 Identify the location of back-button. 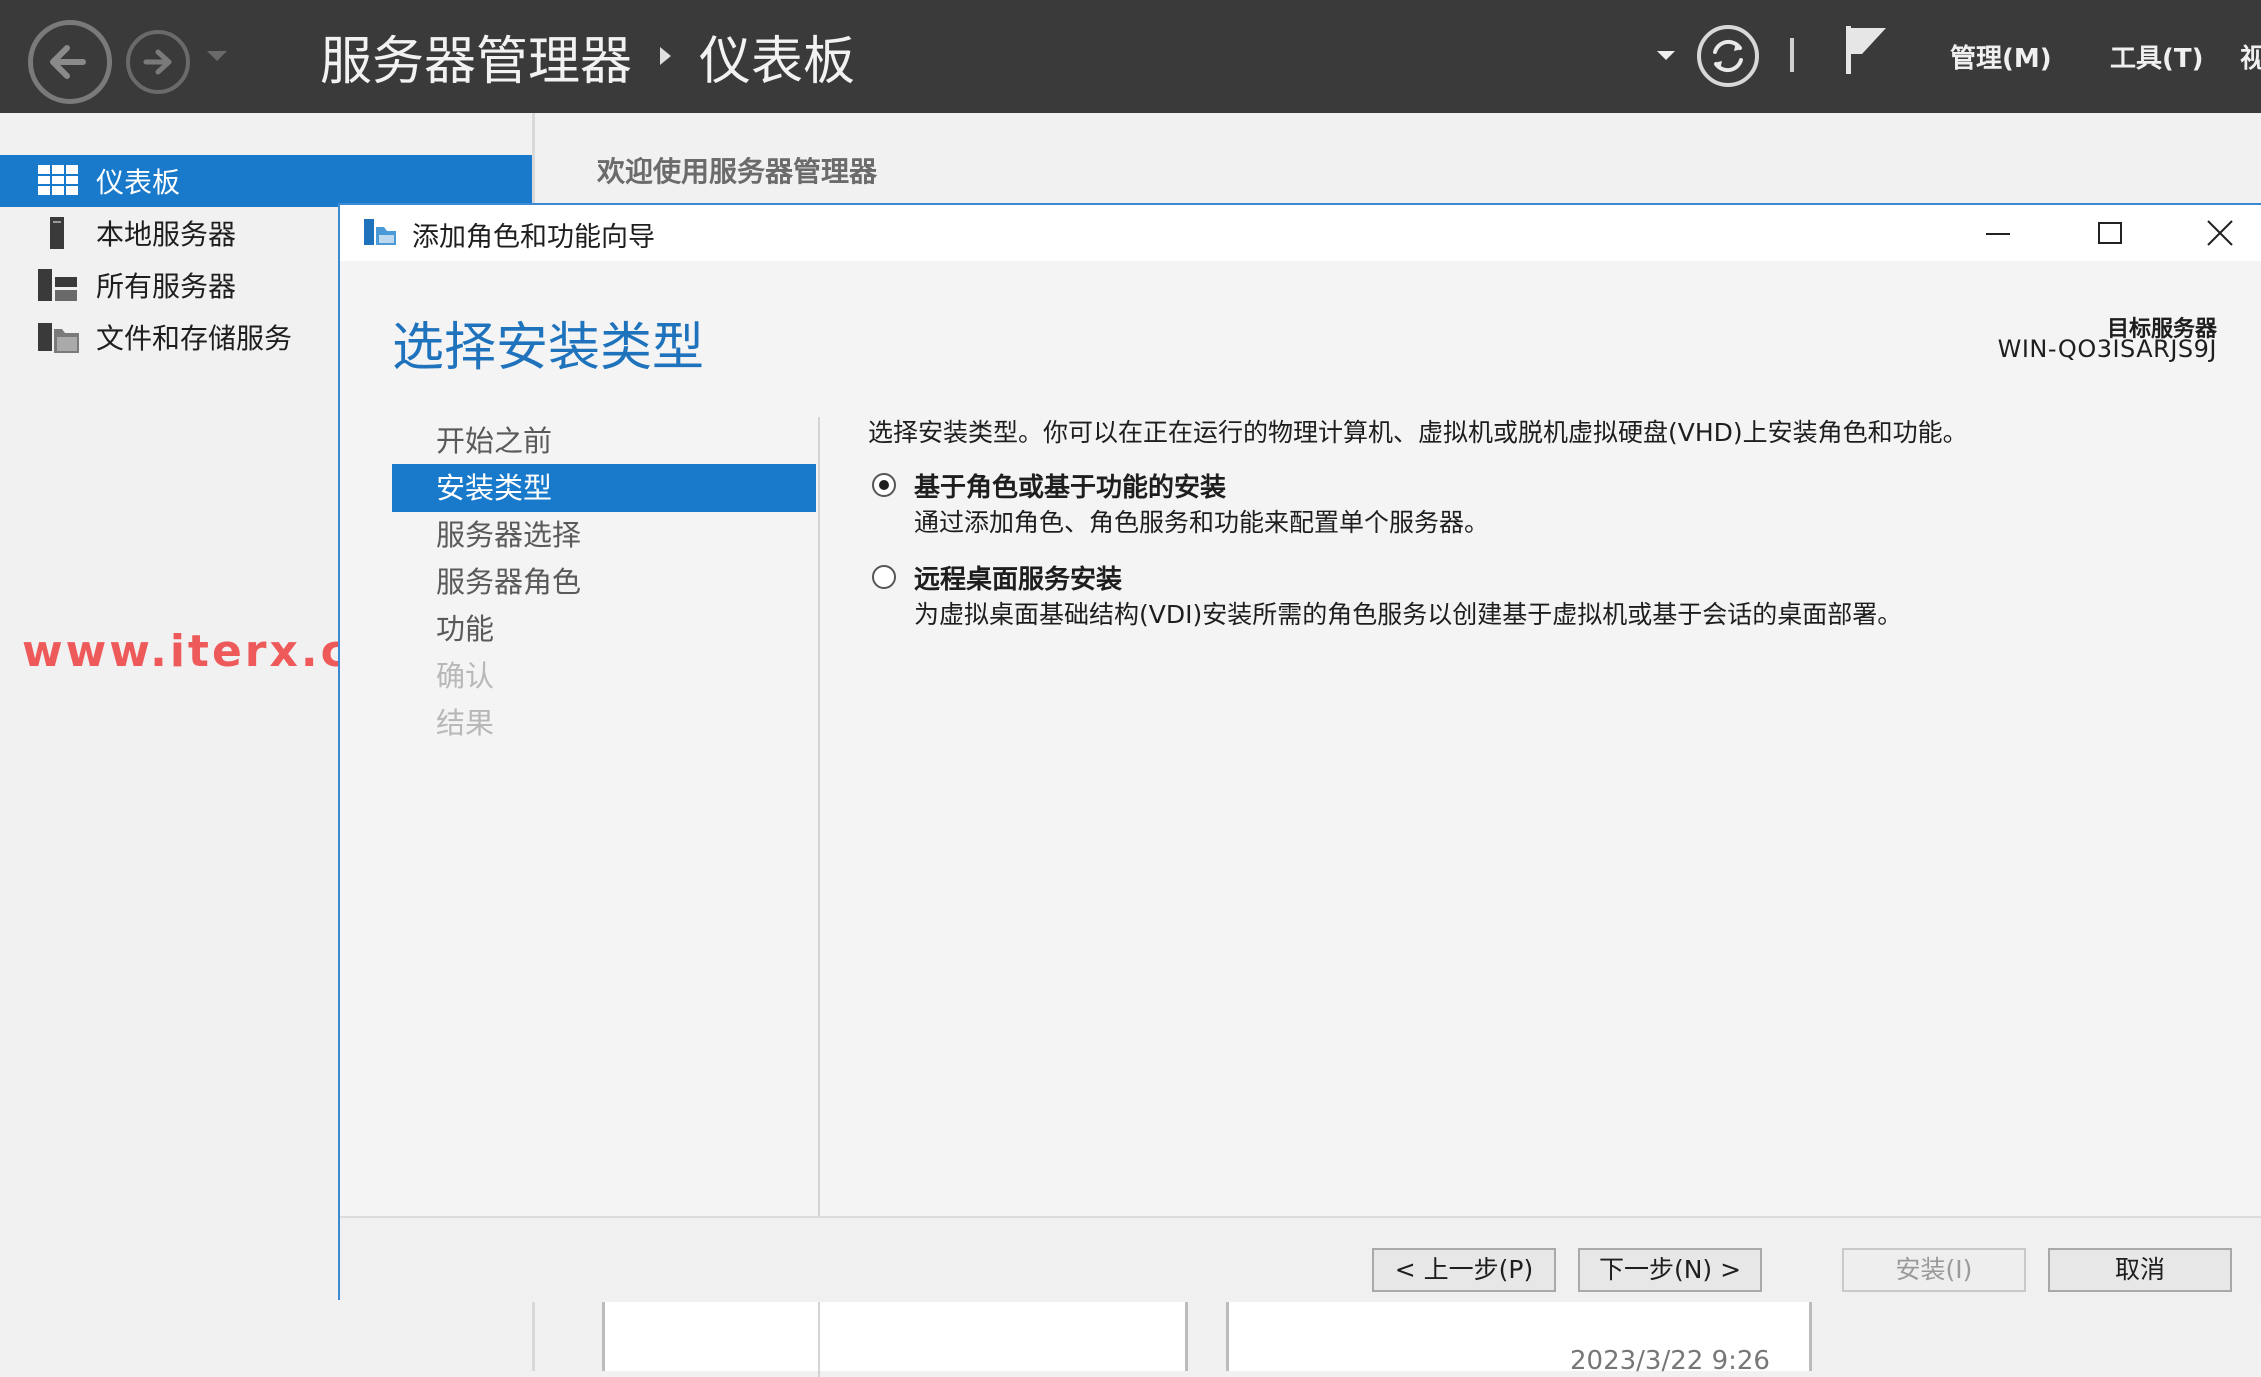
(70, 62).